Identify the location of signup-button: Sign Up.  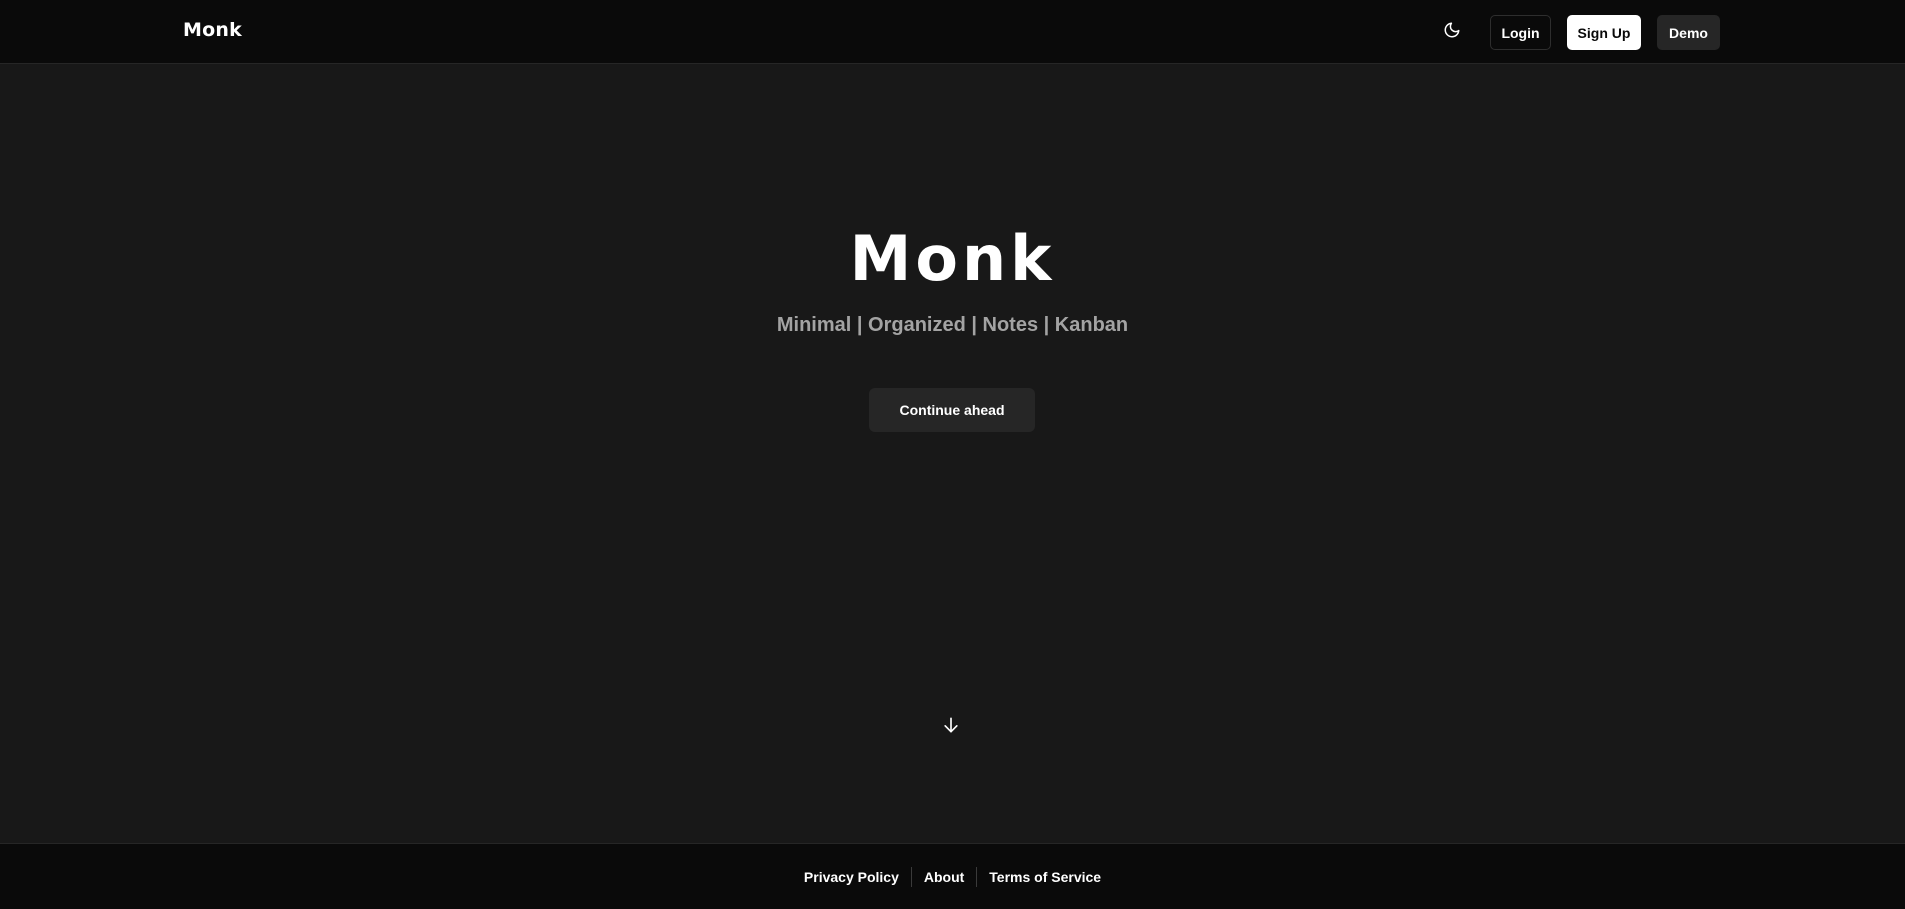
(1604, 32).